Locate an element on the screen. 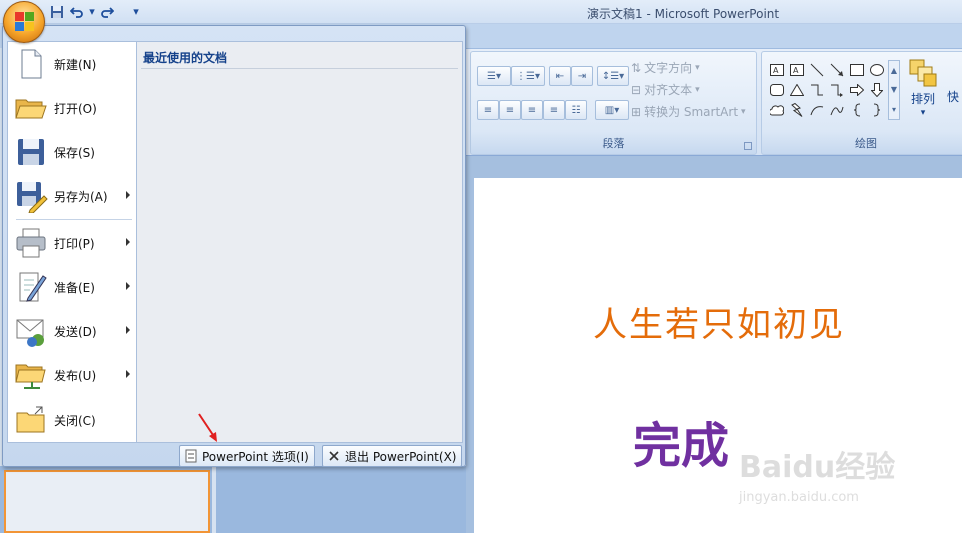 The height and width of the screenshot is (533, 962). undo-dropdown-icon: ▾ is located at coordinates (92, 12).